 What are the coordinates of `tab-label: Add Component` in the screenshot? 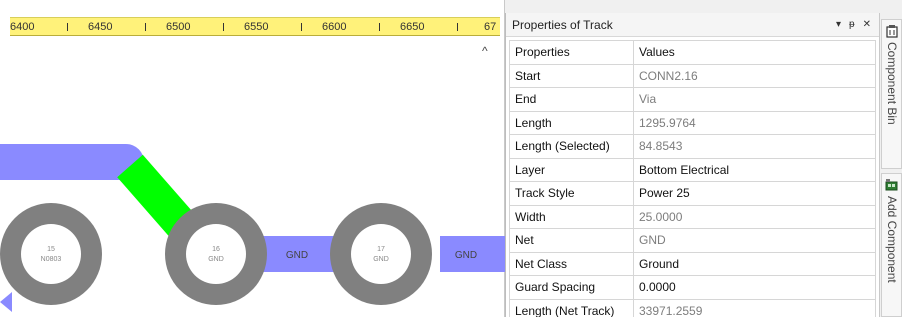 It's located at (892, 239).